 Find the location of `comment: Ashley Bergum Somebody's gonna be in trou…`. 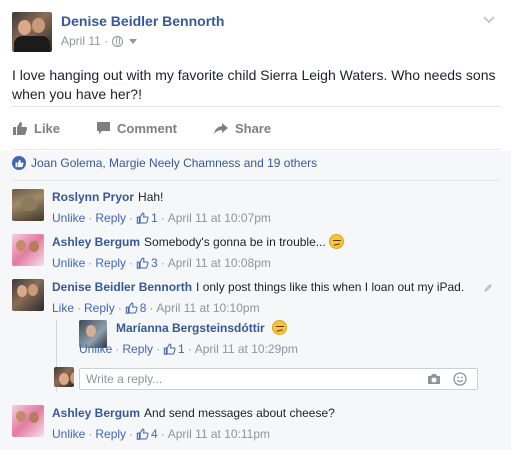

comment: Ashley Bergum Somebody's gonna be in trou… is located at coordinates (257, 252).